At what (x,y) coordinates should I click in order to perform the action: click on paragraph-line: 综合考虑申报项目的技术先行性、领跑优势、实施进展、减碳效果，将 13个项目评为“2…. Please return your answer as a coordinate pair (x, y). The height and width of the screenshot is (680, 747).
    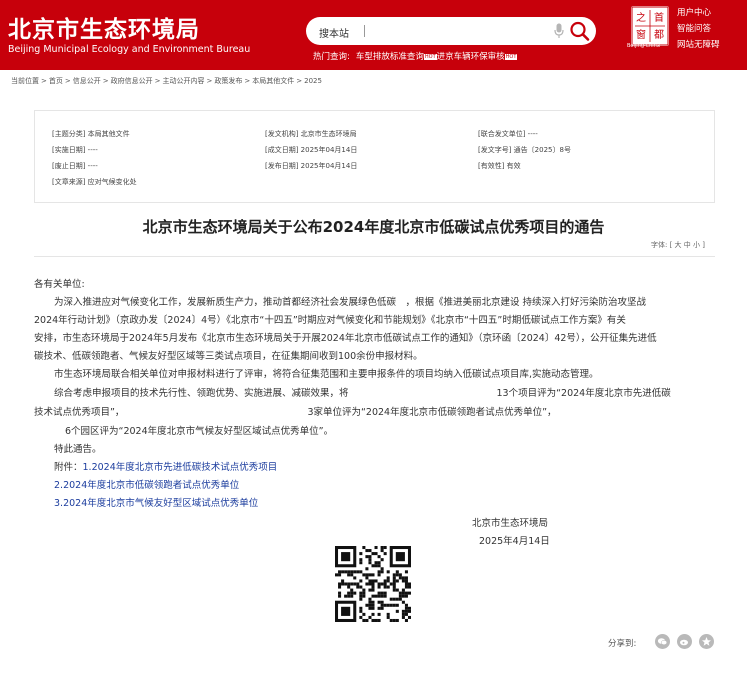
    Looking at the image, I should click on (362, 392).